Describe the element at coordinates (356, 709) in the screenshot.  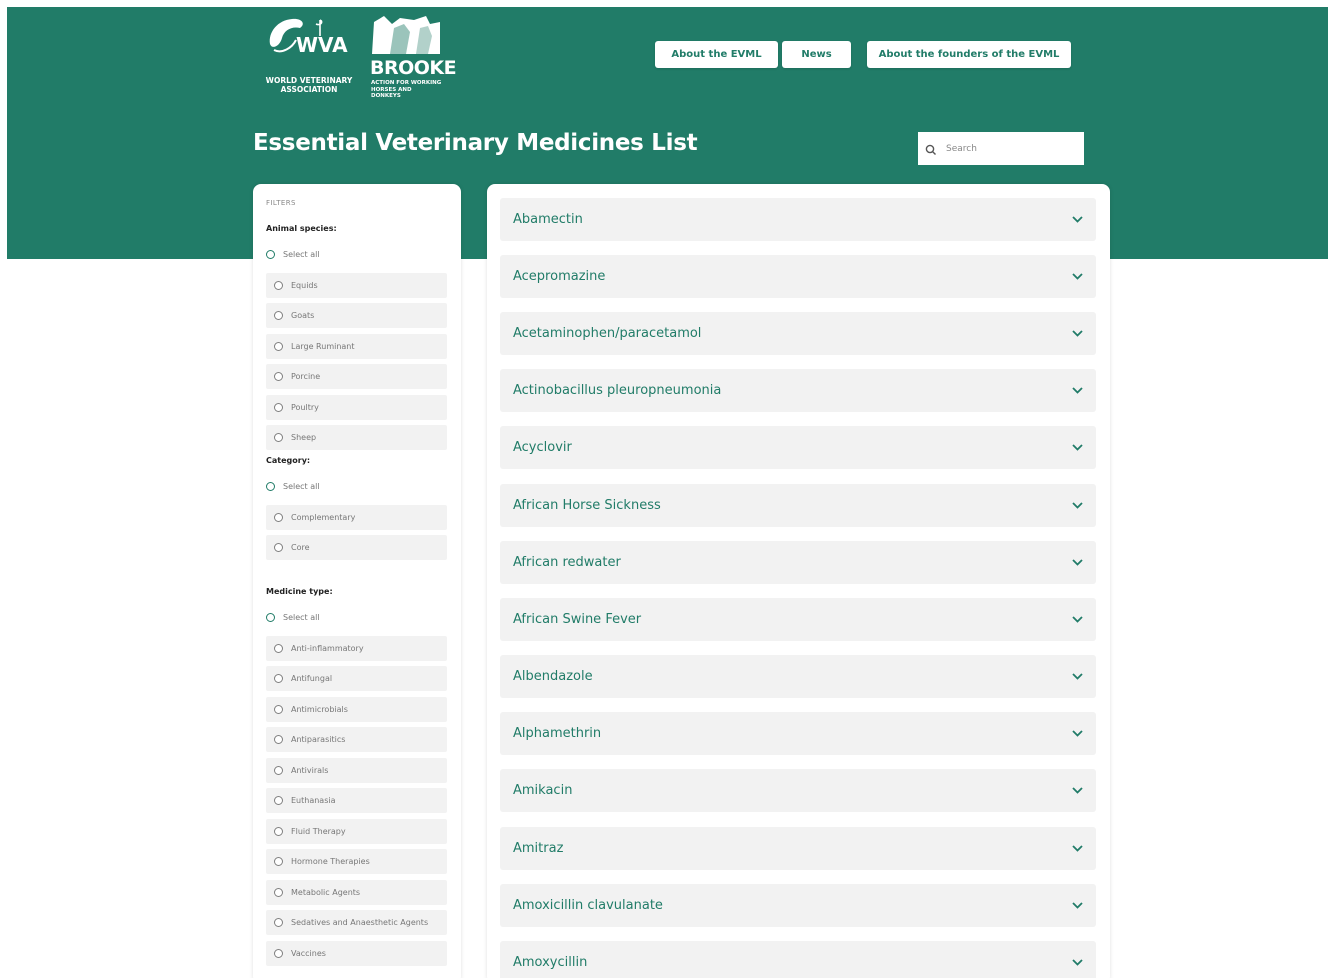
I see `filter-option-antimicrobials: Antimicrobials` at that location.